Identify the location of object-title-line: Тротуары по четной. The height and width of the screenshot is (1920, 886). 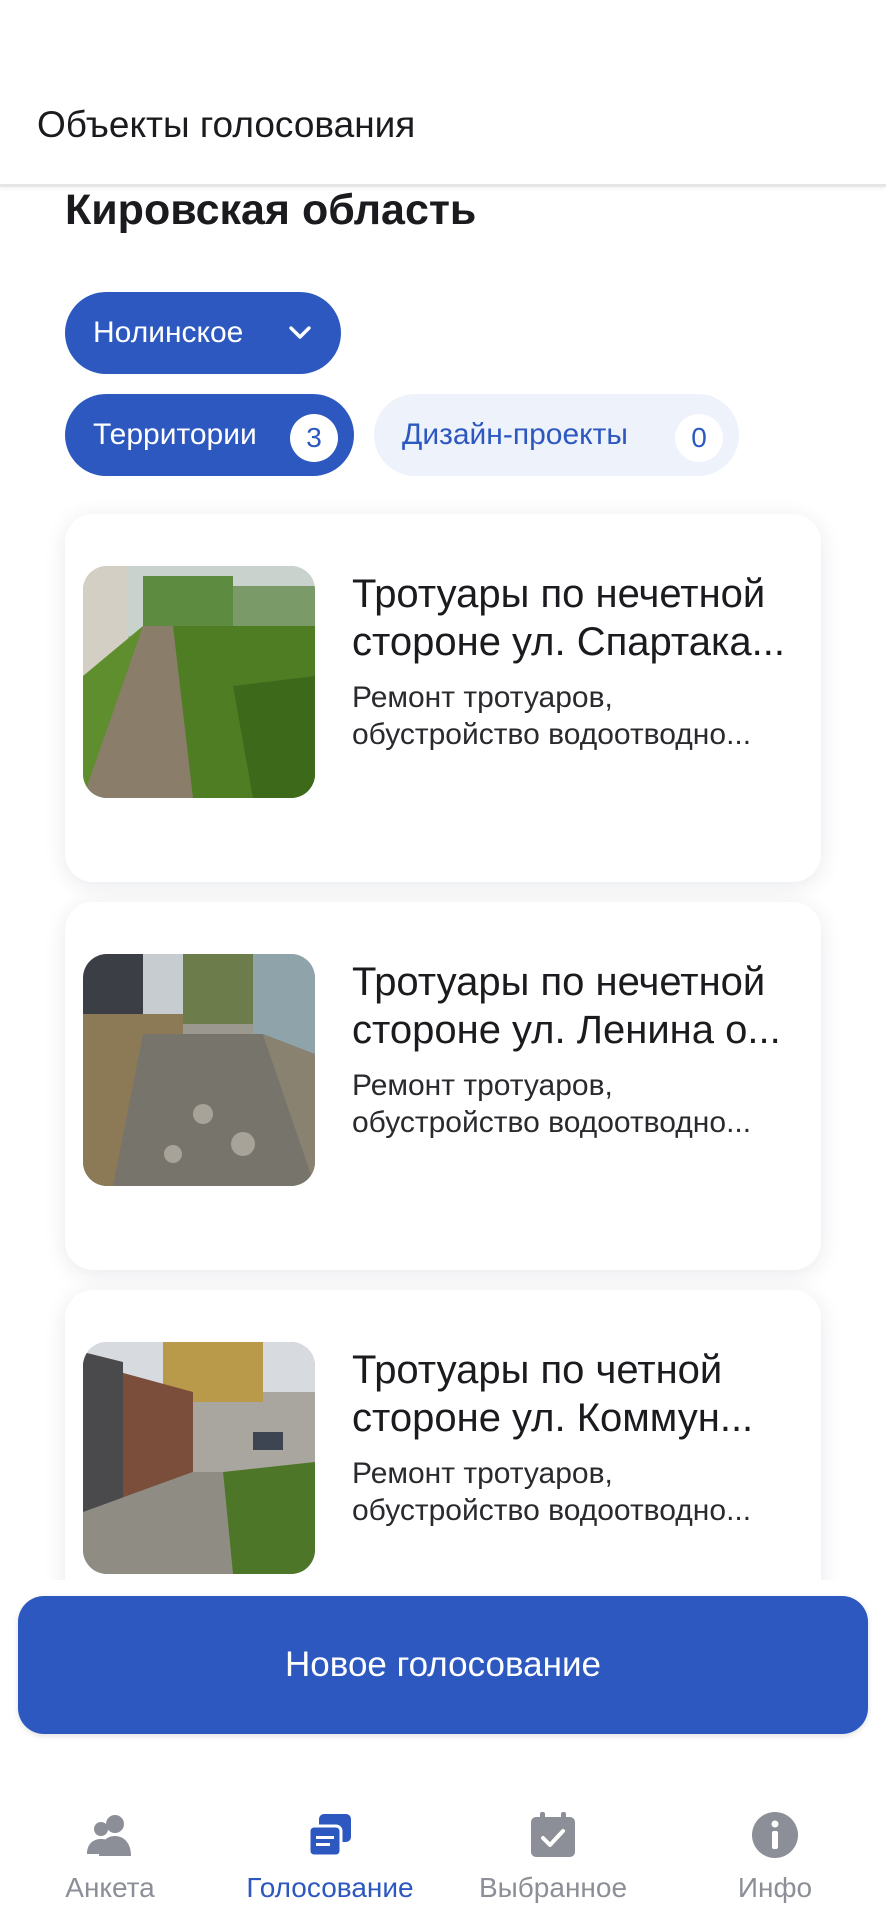
(537, 1370).